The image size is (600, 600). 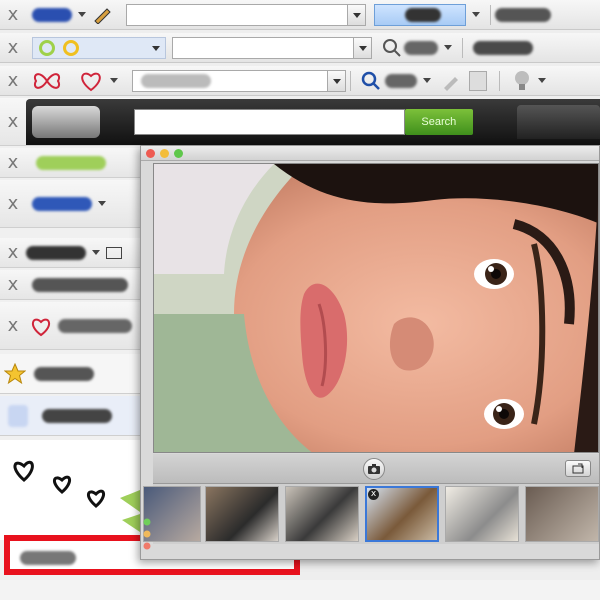 I want to click on camera-button, so click(x=374, y=469).